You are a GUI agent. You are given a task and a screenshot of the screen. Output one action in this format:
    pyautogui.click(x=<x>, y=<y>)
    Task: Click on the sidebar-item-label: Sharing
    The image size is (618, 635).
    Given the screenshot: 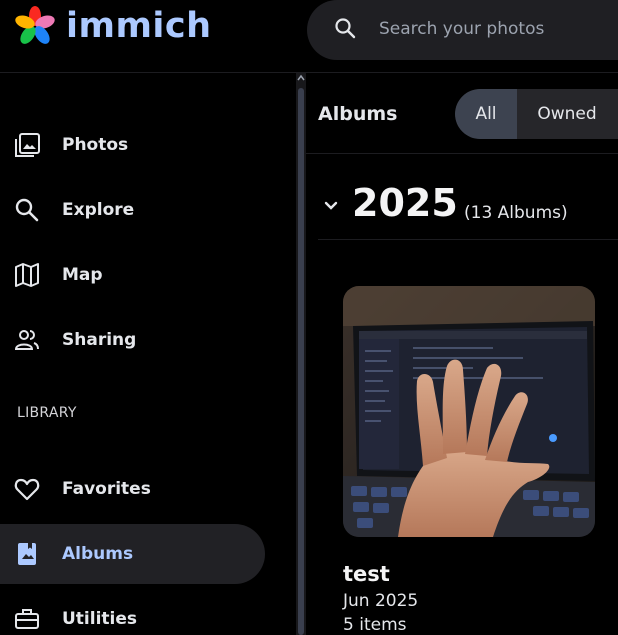 What is the action you would take?
    pyautogui.click(x=99, y=340)
    